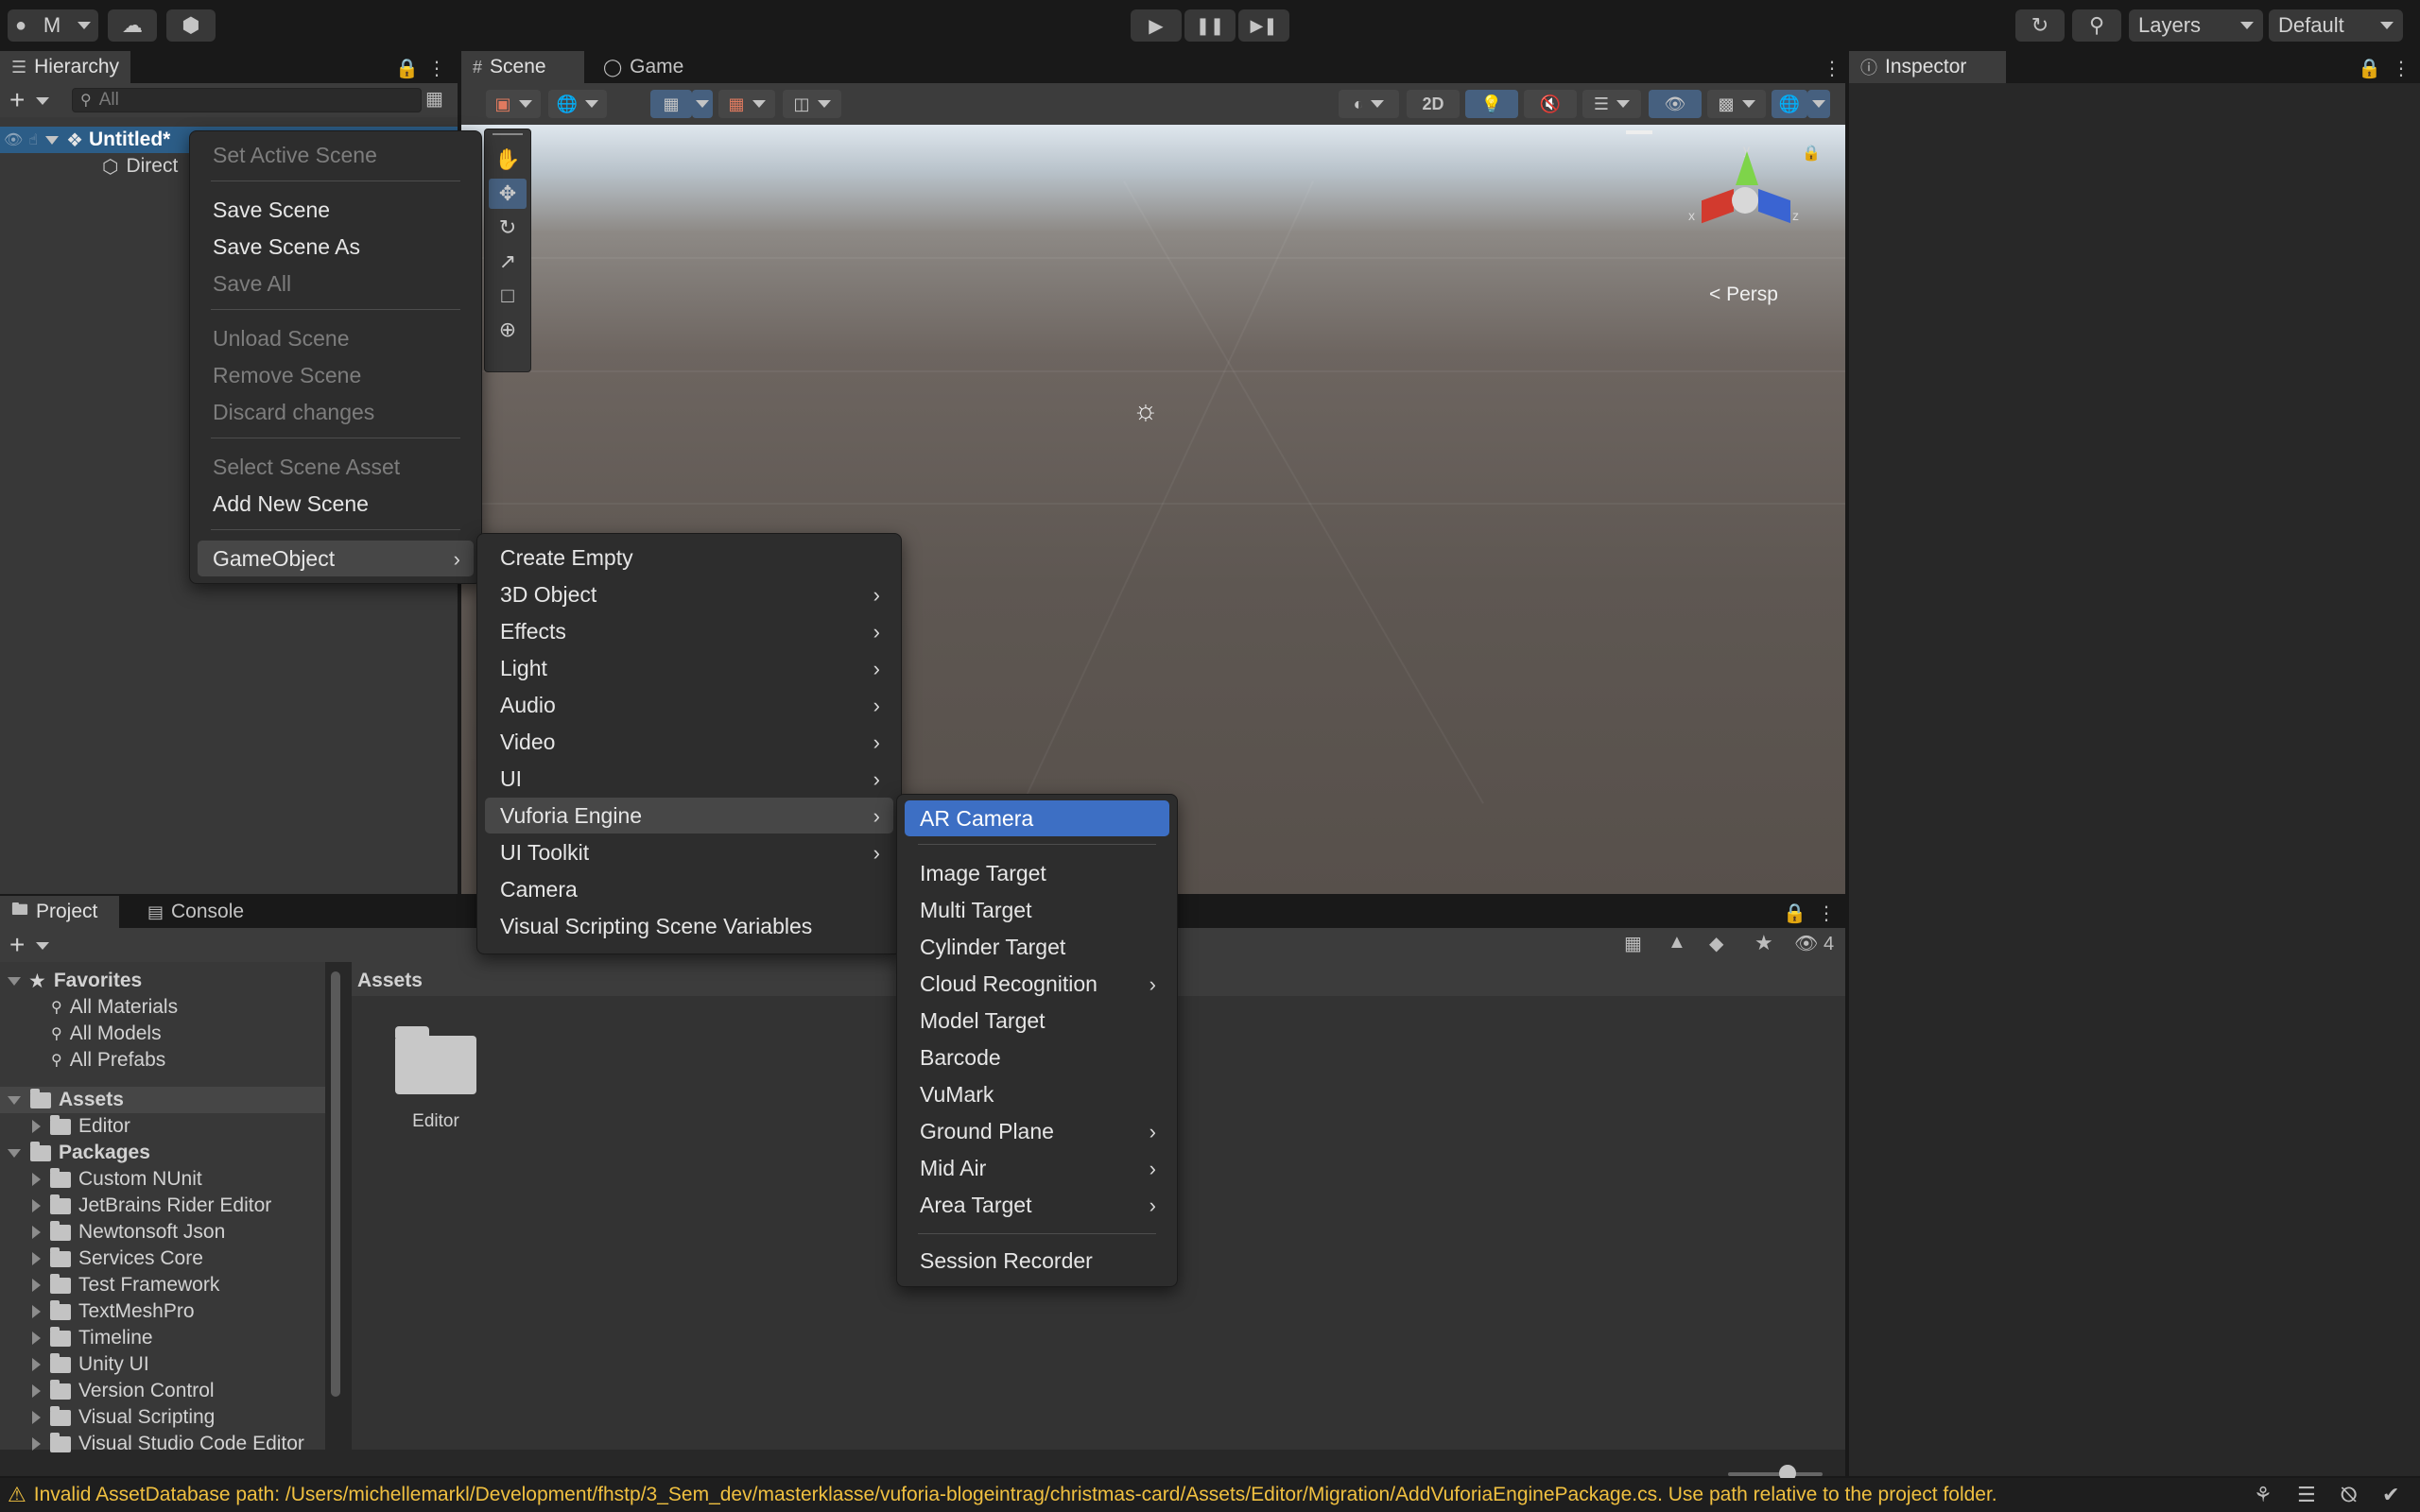  What do you see at coordinates (689, 631) in the screenshot?
I see `menu-item-effects: Effects ›` at bounding box center [689, 631].